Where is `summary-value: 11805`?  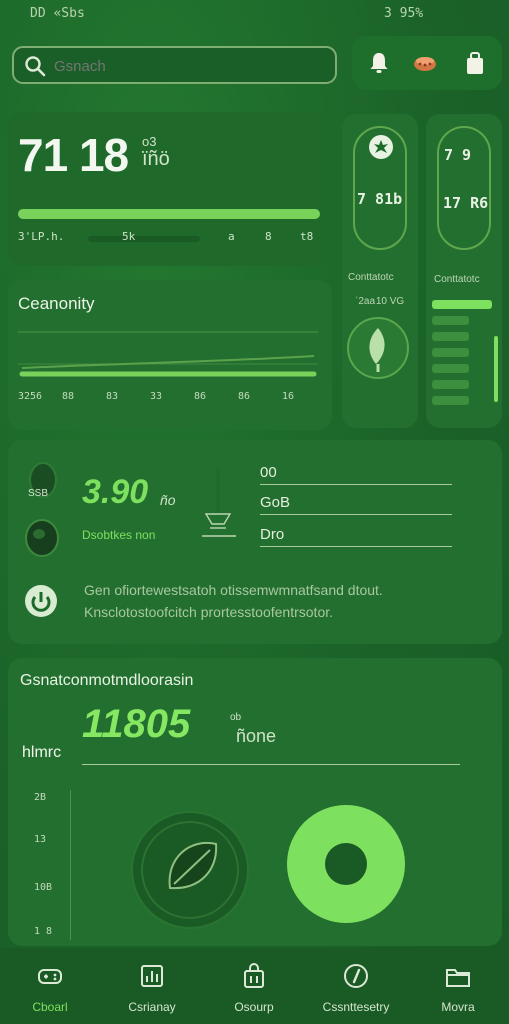 summary-value: 11805 is located at coordinates (136, 724).